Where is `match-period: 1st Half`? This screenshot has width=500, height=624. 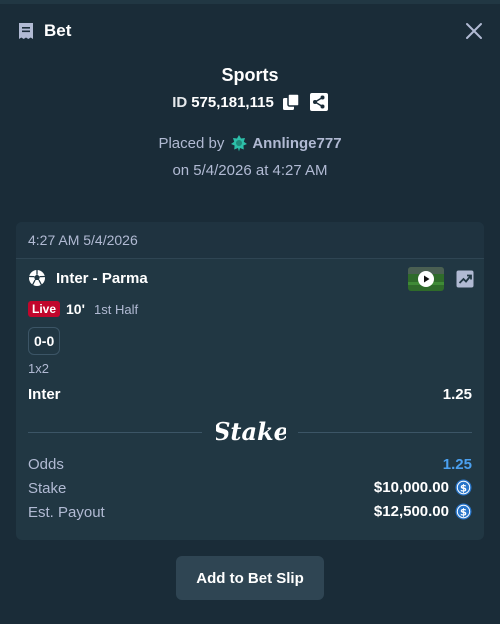 match-period: 1st Half is located at coordinates (116, 309).